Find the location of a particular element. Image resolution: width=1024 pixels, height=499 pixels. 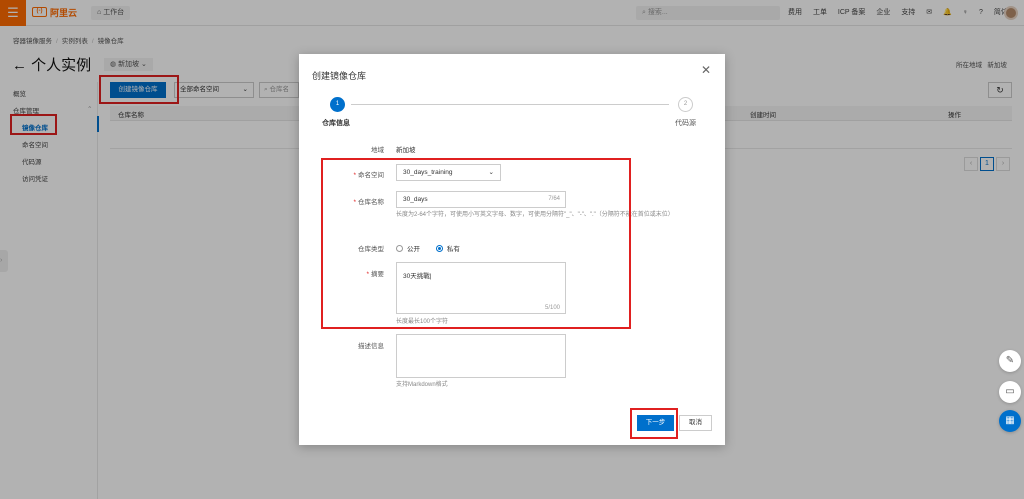

step-label: 仓库信息 is located at coordinates (336, 123).